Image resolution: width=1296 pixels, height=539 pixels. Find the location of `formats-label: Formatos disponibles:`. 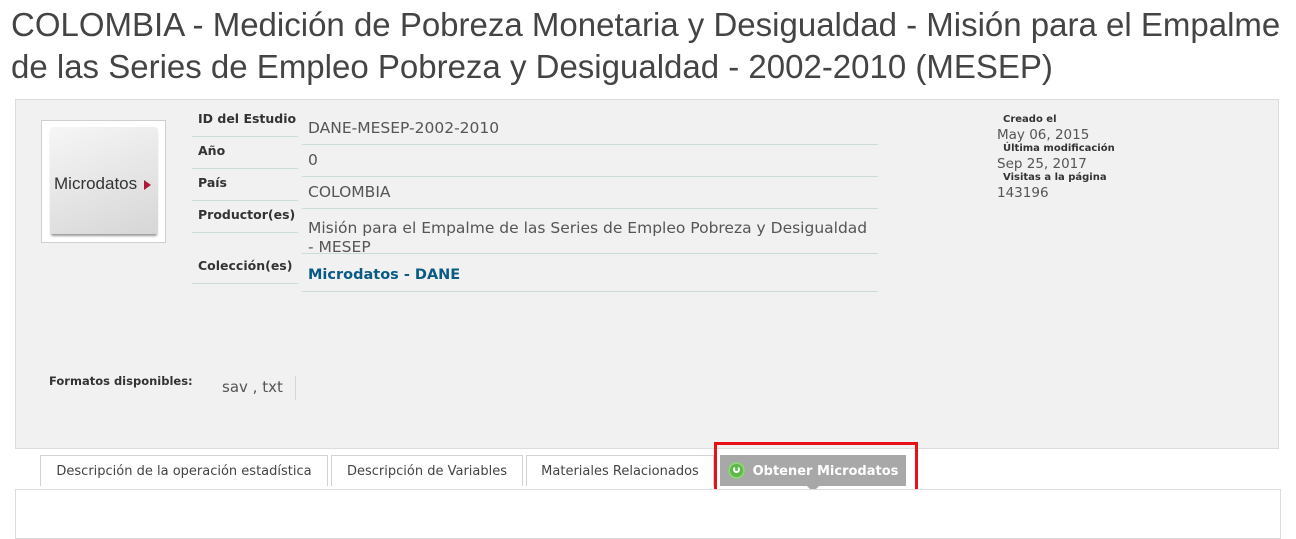

formats-label: Formatos disponibles: is located at coordinates (121, 381).